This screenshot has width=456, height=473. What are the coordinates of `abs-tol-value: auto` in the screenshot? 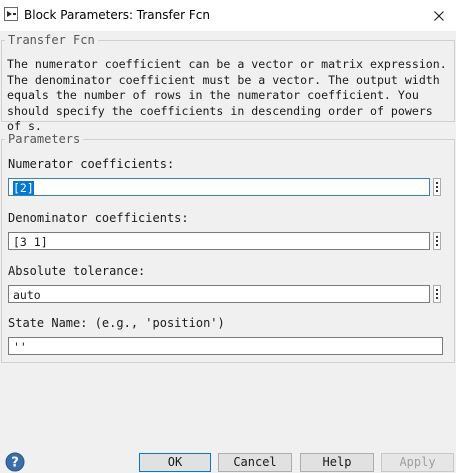 It's located at (27, 295).